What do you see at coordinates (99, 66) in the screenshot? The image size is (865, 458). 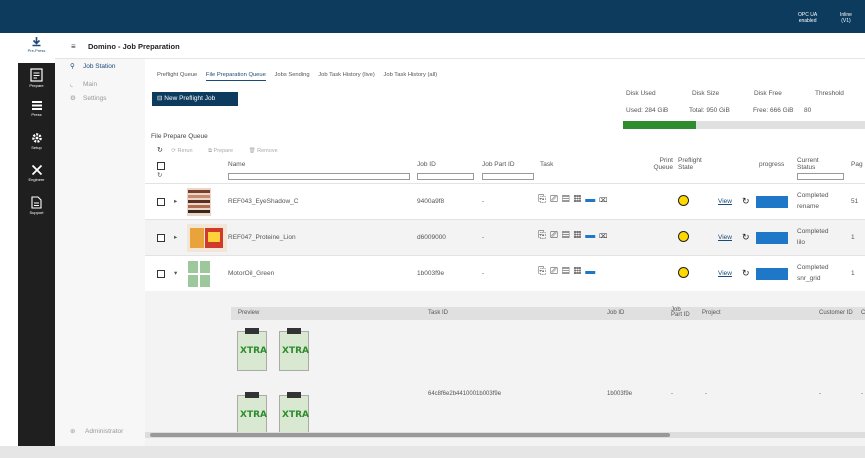 I see `sidebar-item-label: Job Station` at bounding box center [99, 66].